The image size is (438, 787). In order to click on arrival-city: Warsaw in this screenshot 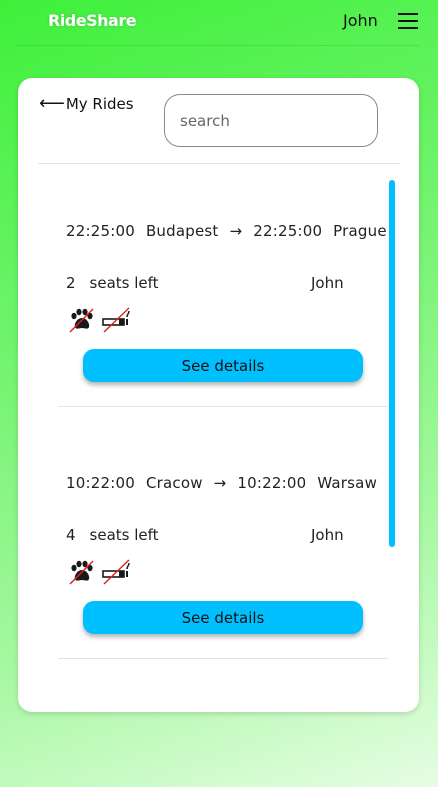, I will do `click(347, 483)`.